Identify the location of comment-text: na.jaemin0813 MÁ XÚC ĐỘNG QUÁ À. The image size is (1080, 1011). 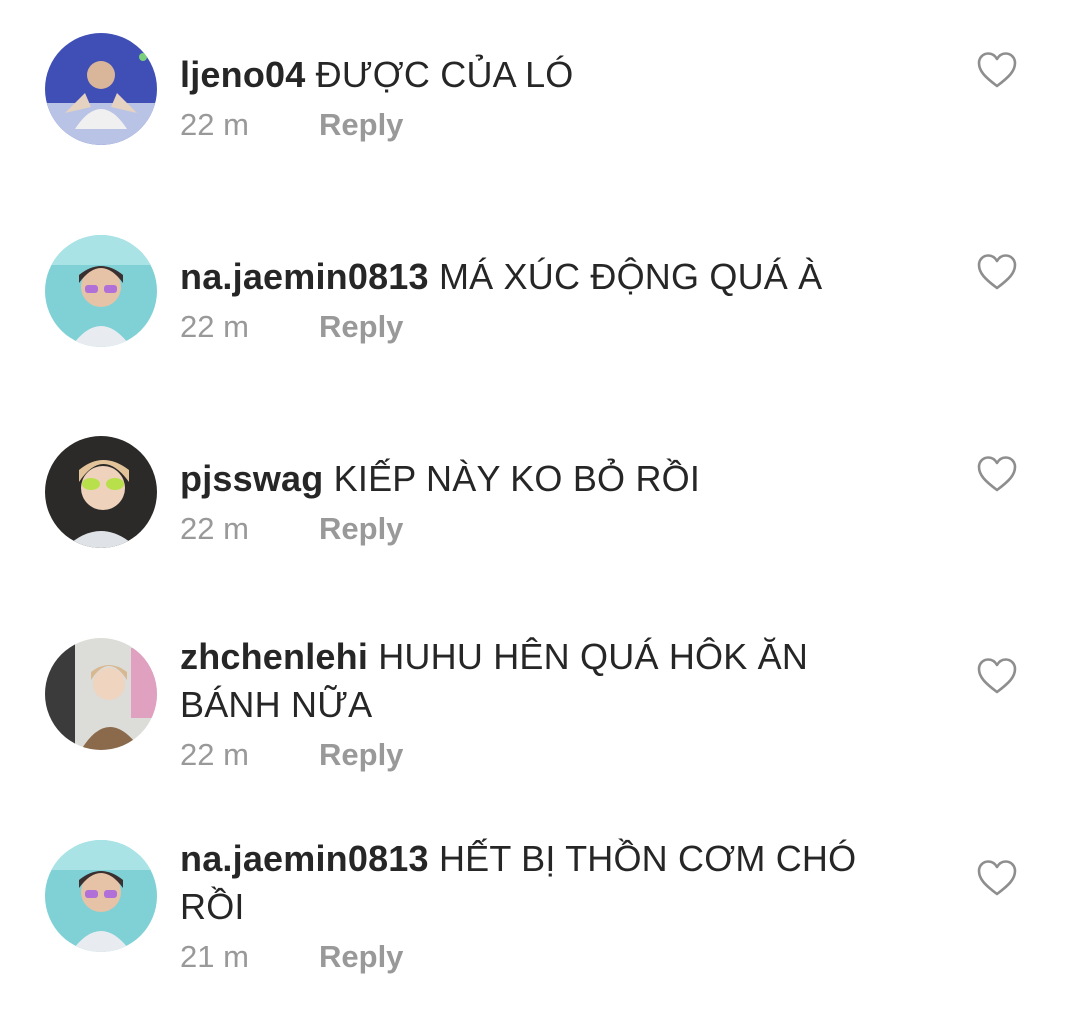
(560, 277).